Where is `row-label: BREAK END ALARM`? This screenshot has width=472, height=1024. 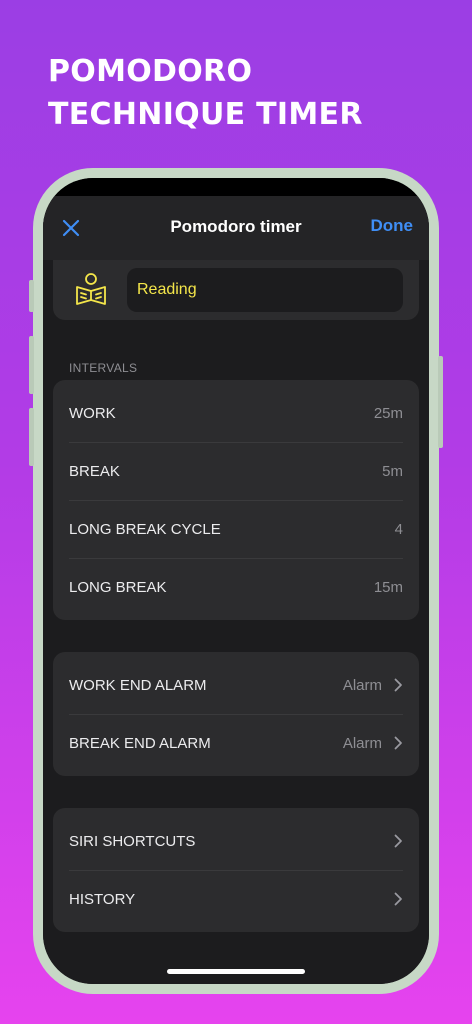
row-label: BREAK END ALARM is located at coordinates (140, 743).